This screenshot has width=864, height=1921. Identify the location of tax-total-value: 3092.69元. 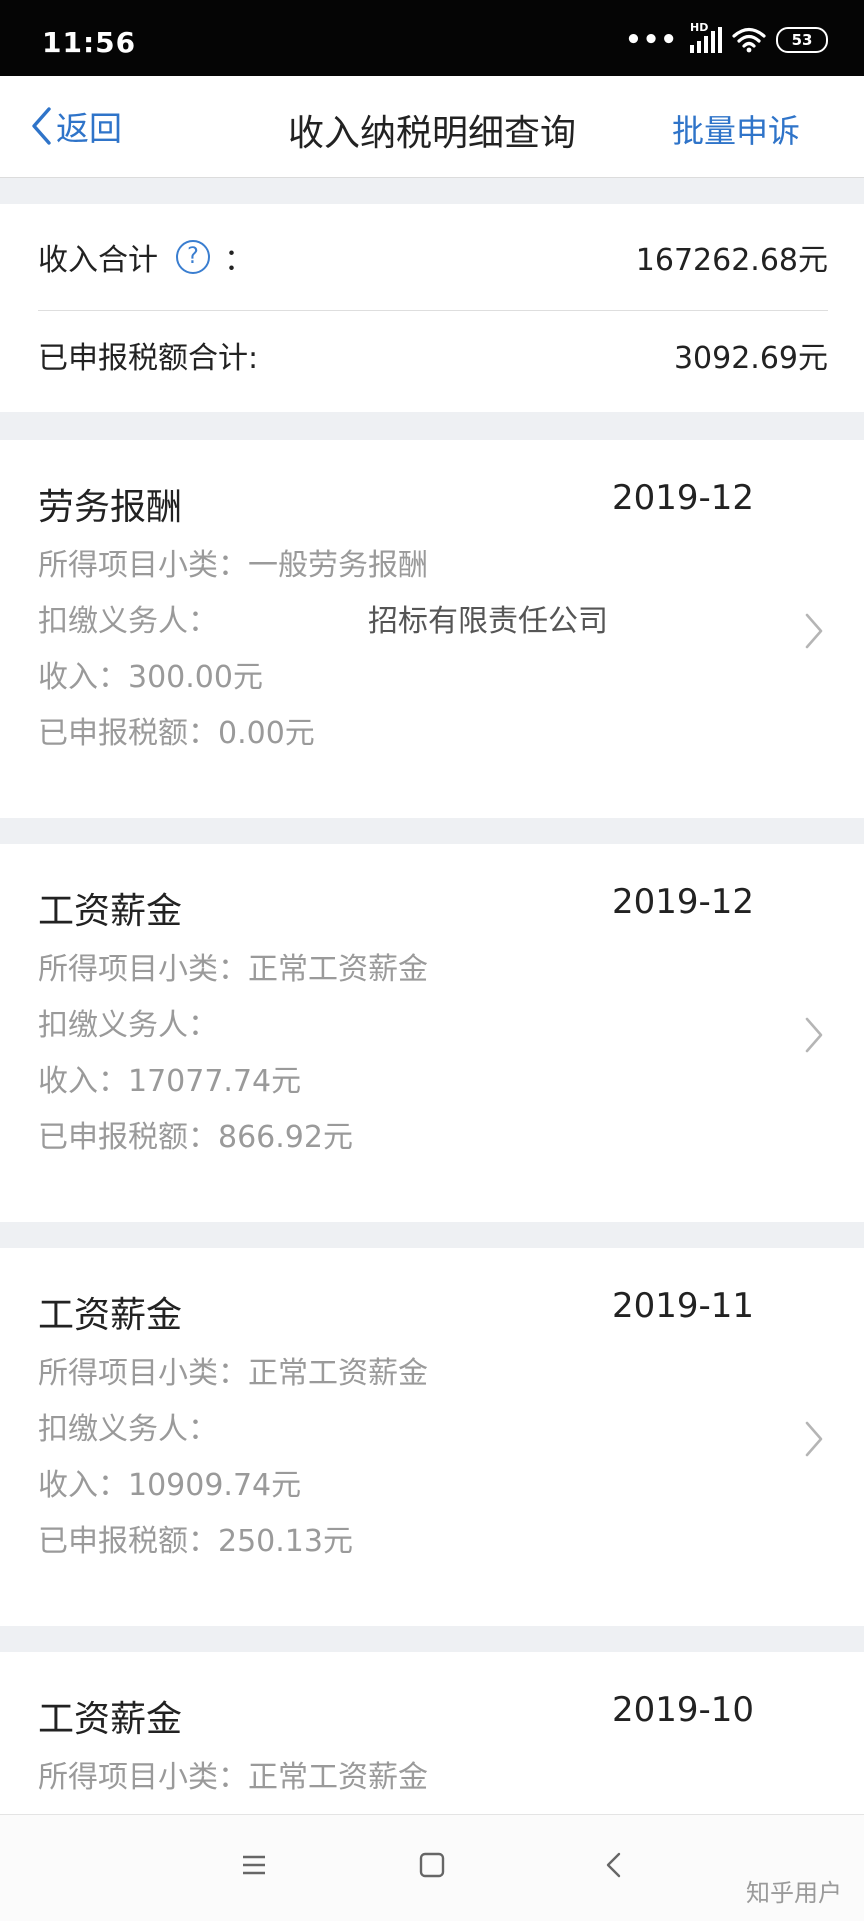
(750, 358).